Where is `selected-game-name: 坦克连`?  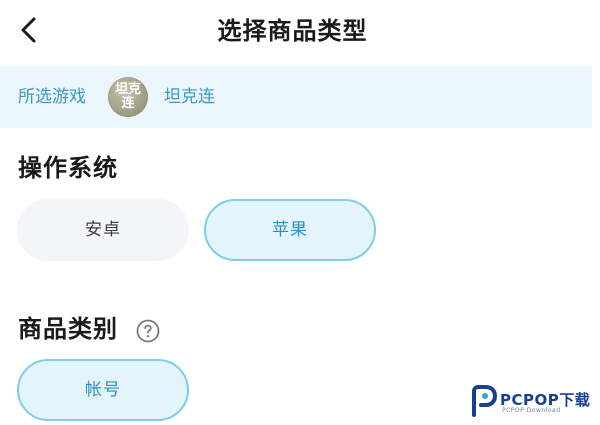
selected-game-name: 坦克连 is located at coordinates (189, 97).